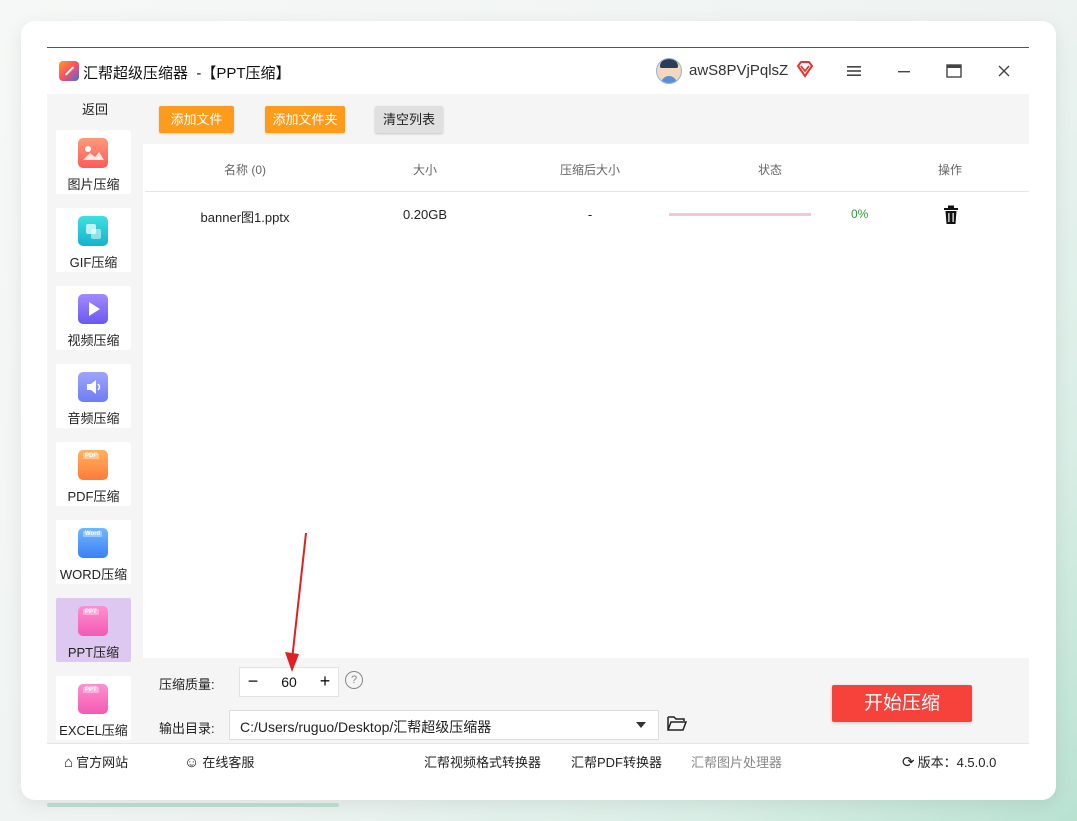 Image resolution: width=1077 pixels, height=821 pixels. What do you see at coordinates (196, 119) in the screenshot?
I see `add-file-button: 添加文件` at bounding box center [196, 119].